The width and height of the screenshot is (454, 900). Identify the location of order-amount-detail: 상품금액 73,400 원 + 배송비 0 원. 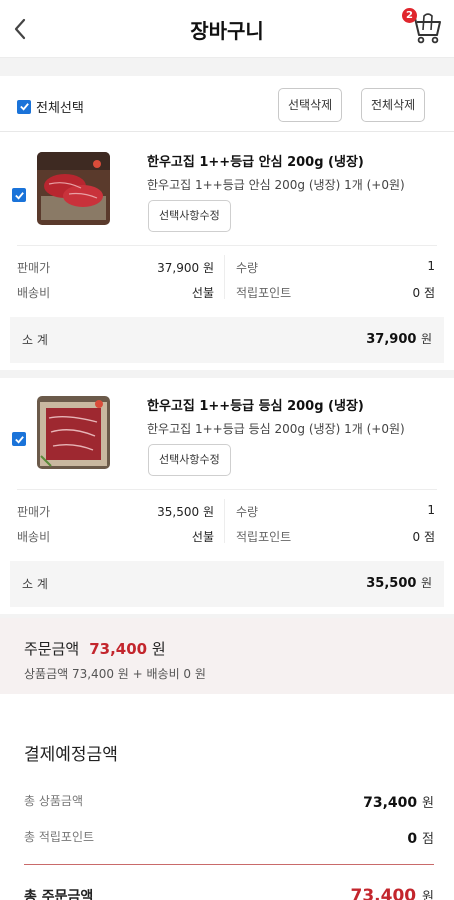
(115, 674).